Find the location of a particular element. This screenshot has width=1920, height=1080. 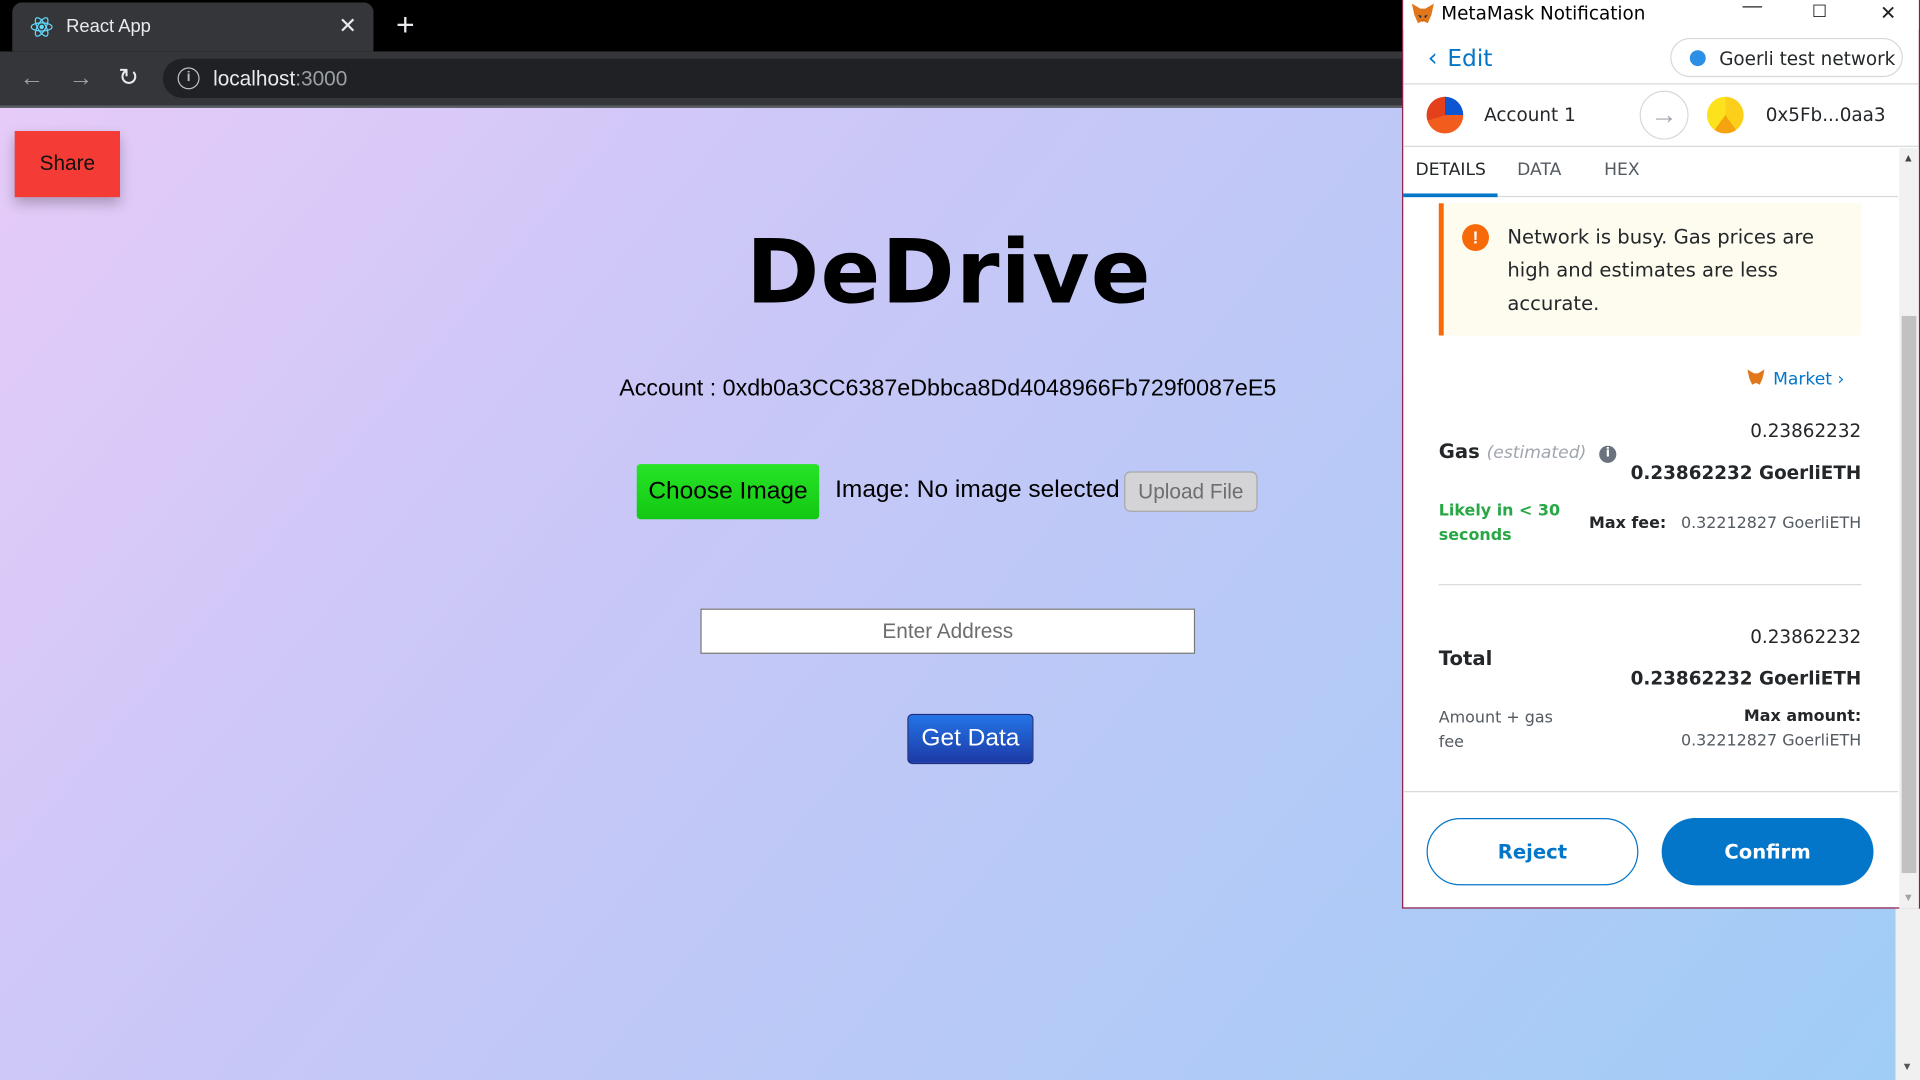

arrow-right-icon: → is located at coordinates (1664, 115).